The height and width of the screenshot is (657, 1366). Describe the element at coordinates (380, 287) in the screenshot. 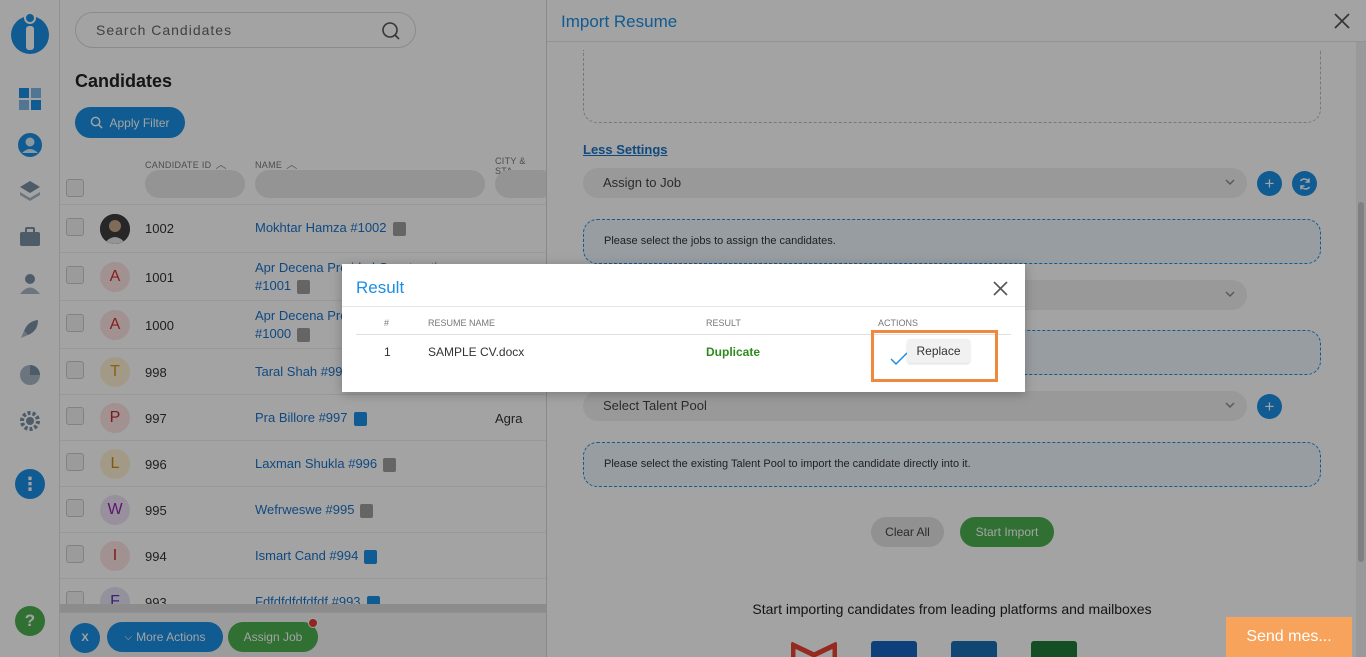

I see `modal-title: Result` at that location.